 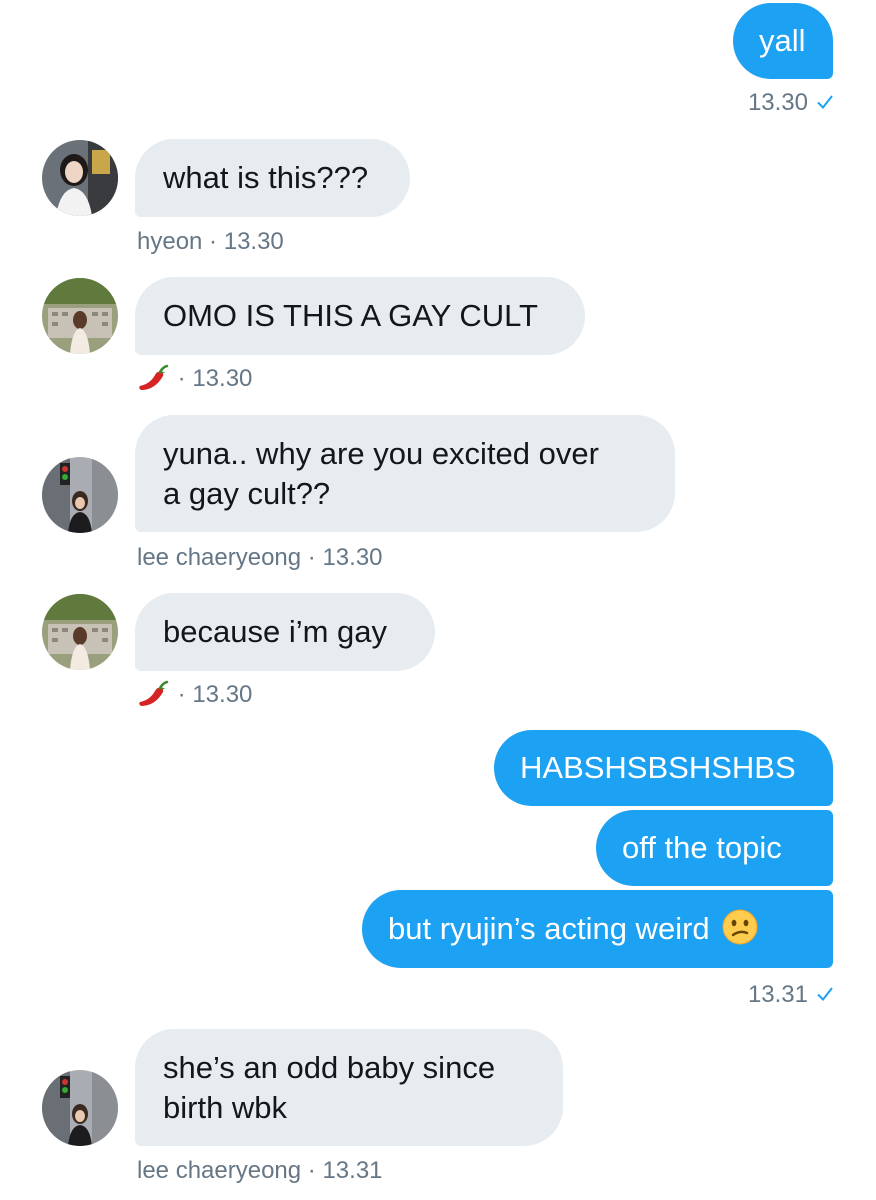 I want to click on message-text: yall, so click(x=782, y=40).